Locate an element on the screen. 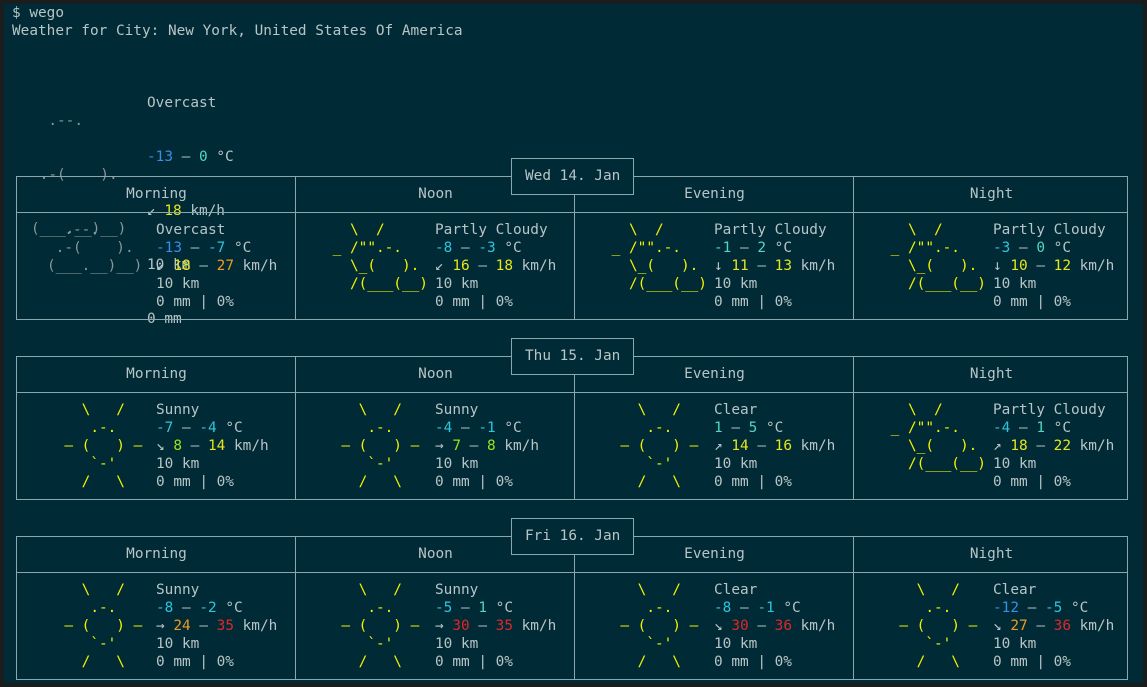  temperature-range: -1 – 2 °C is located at coordinates (774, 248).